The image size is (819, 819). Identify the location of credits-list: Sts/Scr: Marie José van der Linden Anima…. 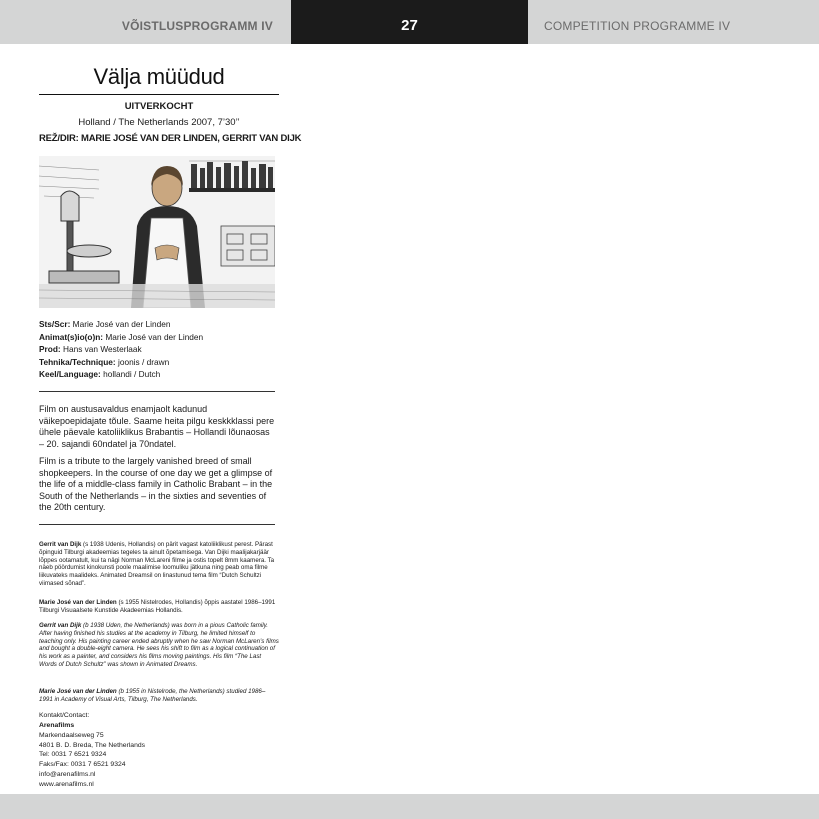
(159, 349).